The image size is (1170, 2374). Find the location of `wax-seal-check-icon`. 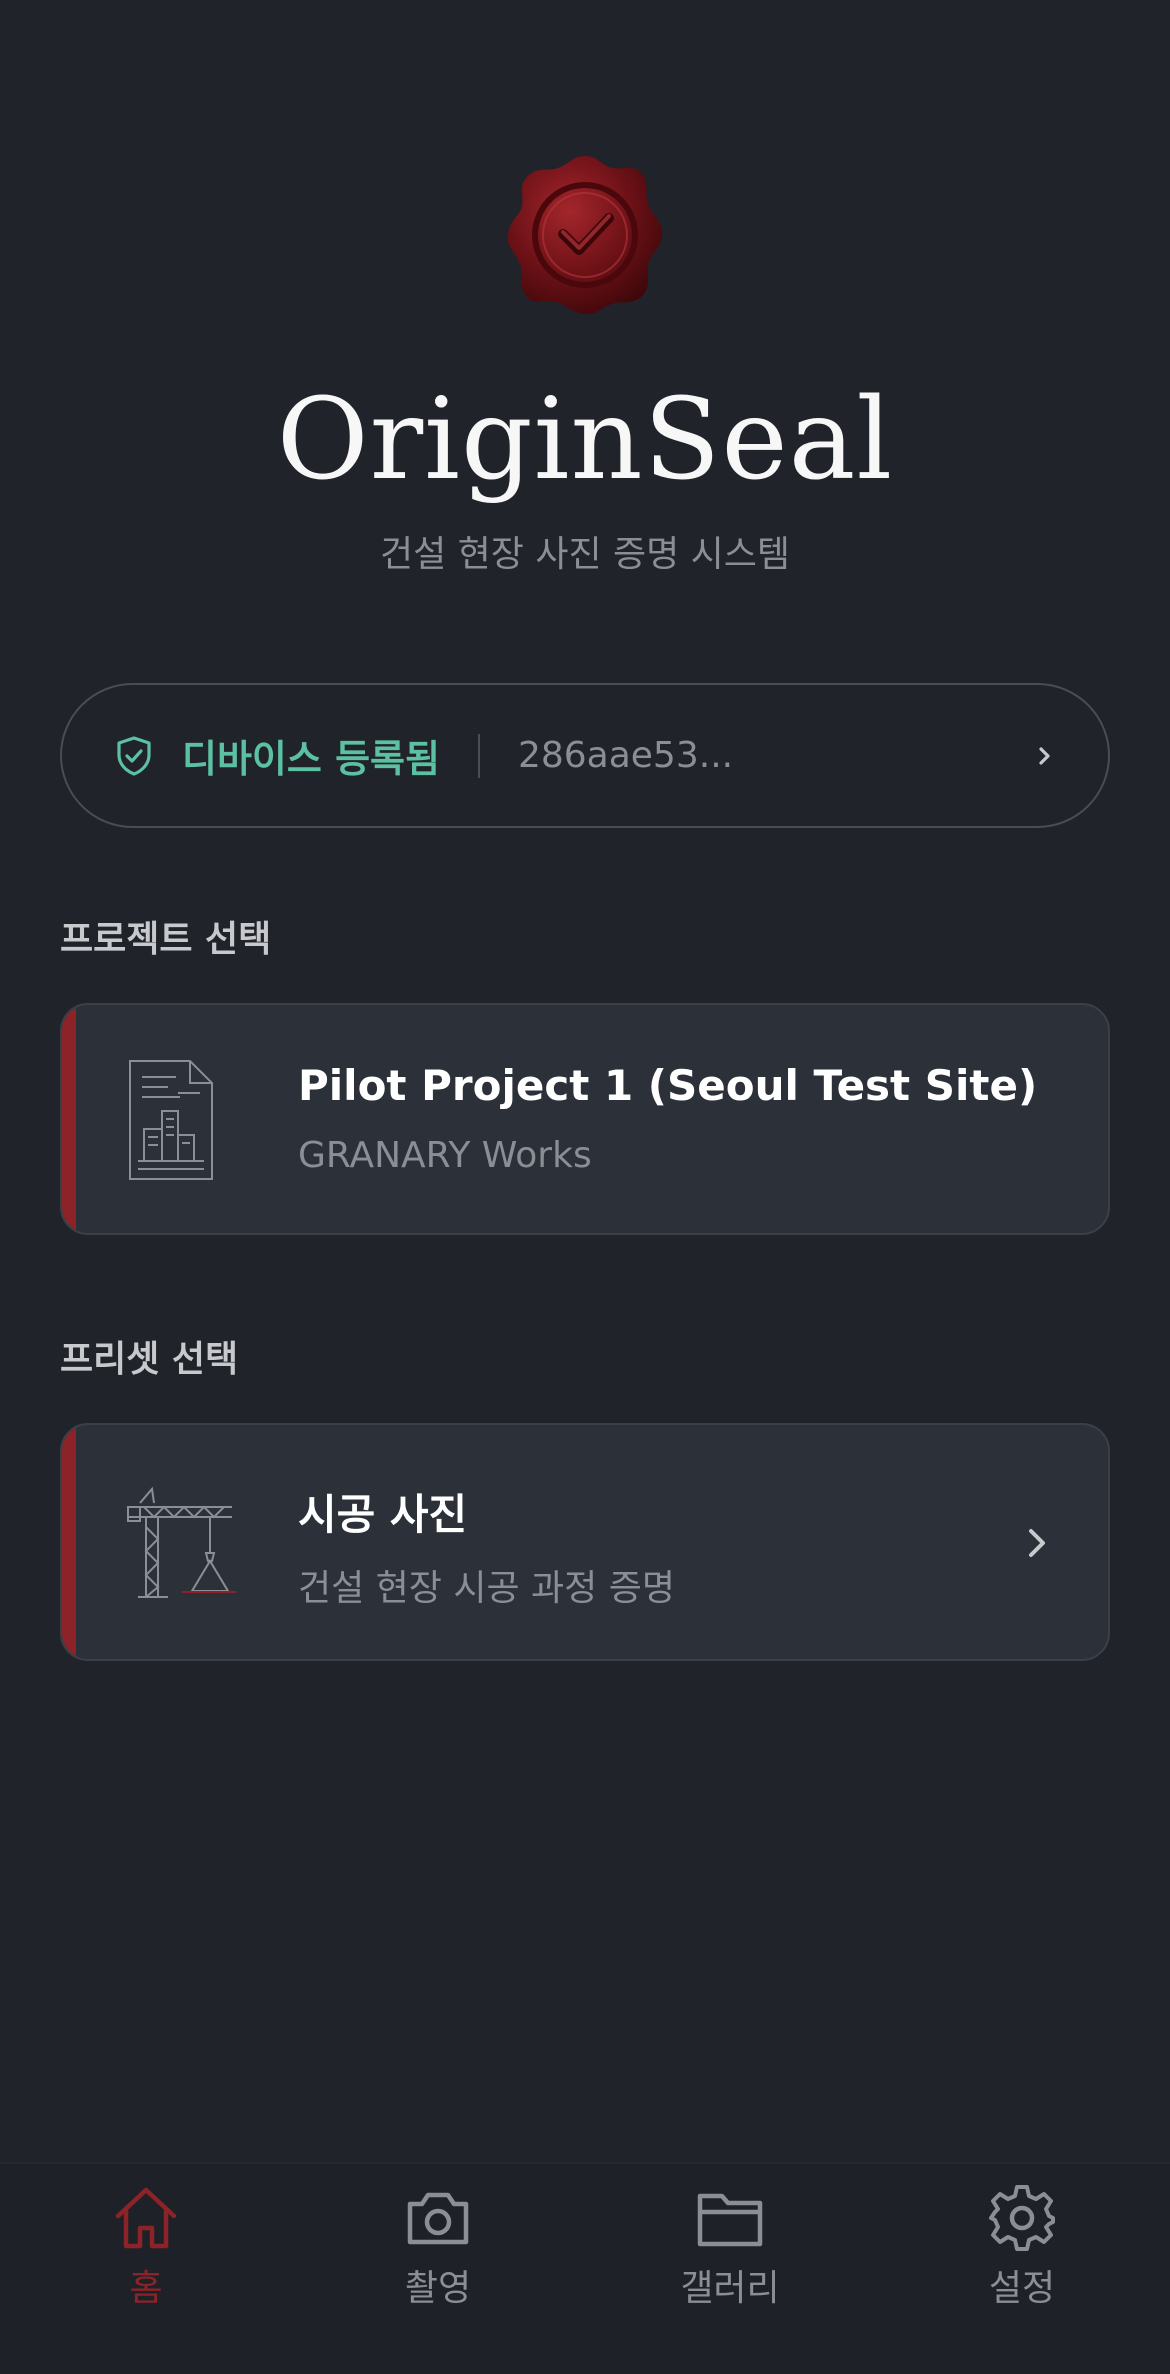

wax-seal-check-icon is located at coordinates (585, 235).